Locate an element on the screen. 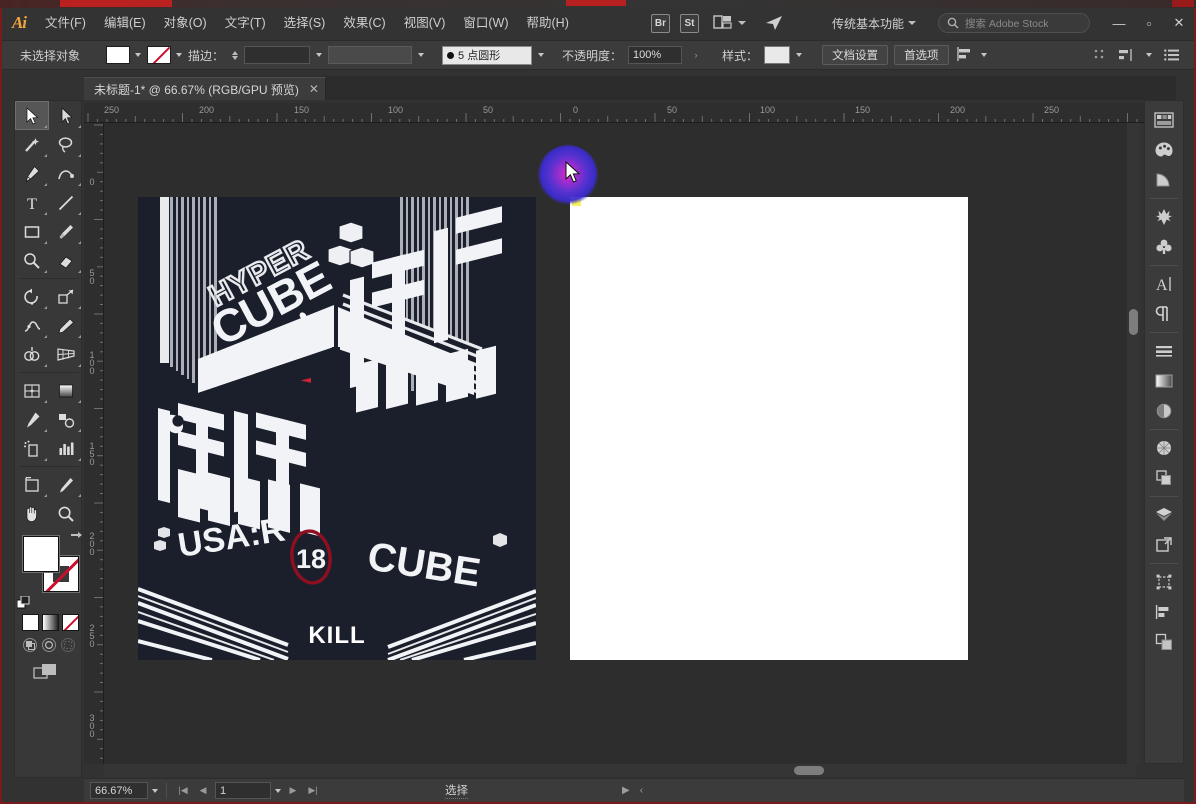 This screenshot has height=804, width=1196. document-tab-close-icon: ✕ is located at coordinates (314, 89).